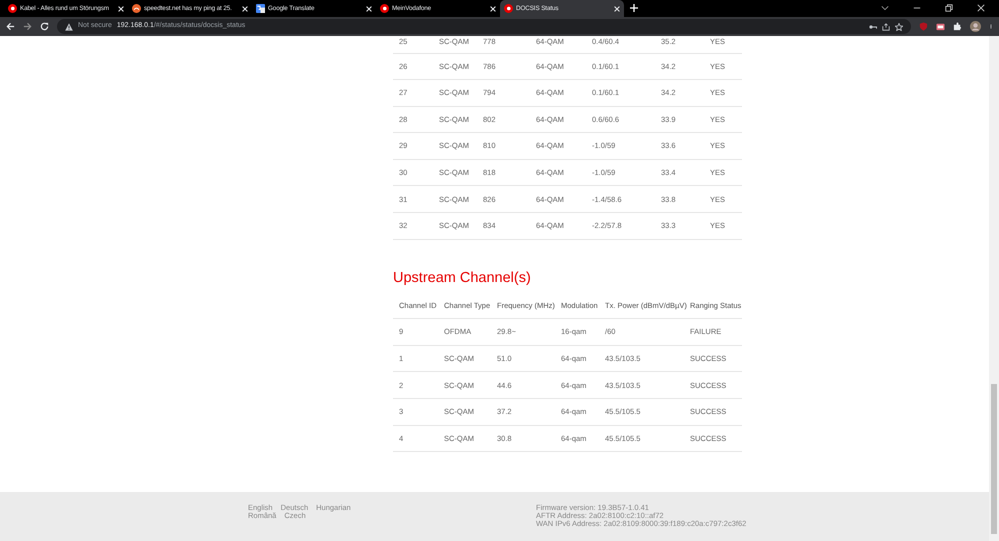 The image size is (999, 541). Describe the element at coordinates (957, 26) in the screenshot. I see `puzzle-icon` at that location.